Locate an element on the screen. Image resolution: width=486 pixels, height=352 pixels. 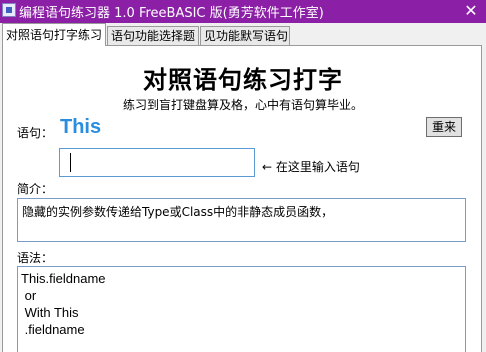
tab-typing-practice: 对照语句打字练习 is located at coordinates (54, 34).